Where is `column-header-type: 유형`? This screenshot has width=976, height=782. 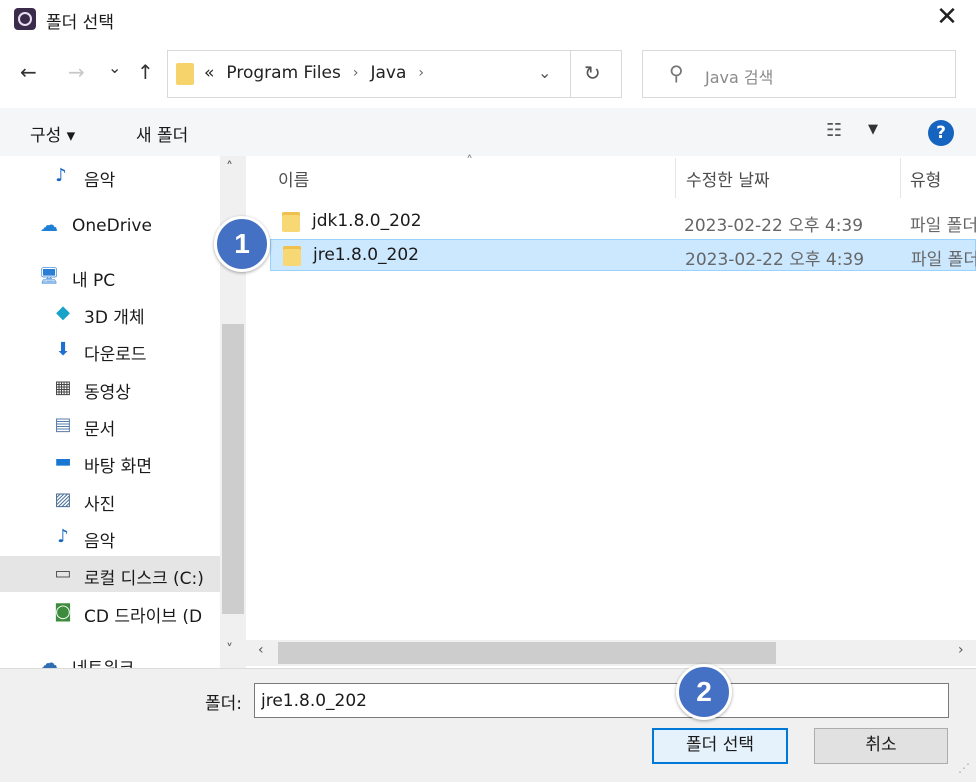 column-header-type: 유형 is located at coordinates (925, 178).